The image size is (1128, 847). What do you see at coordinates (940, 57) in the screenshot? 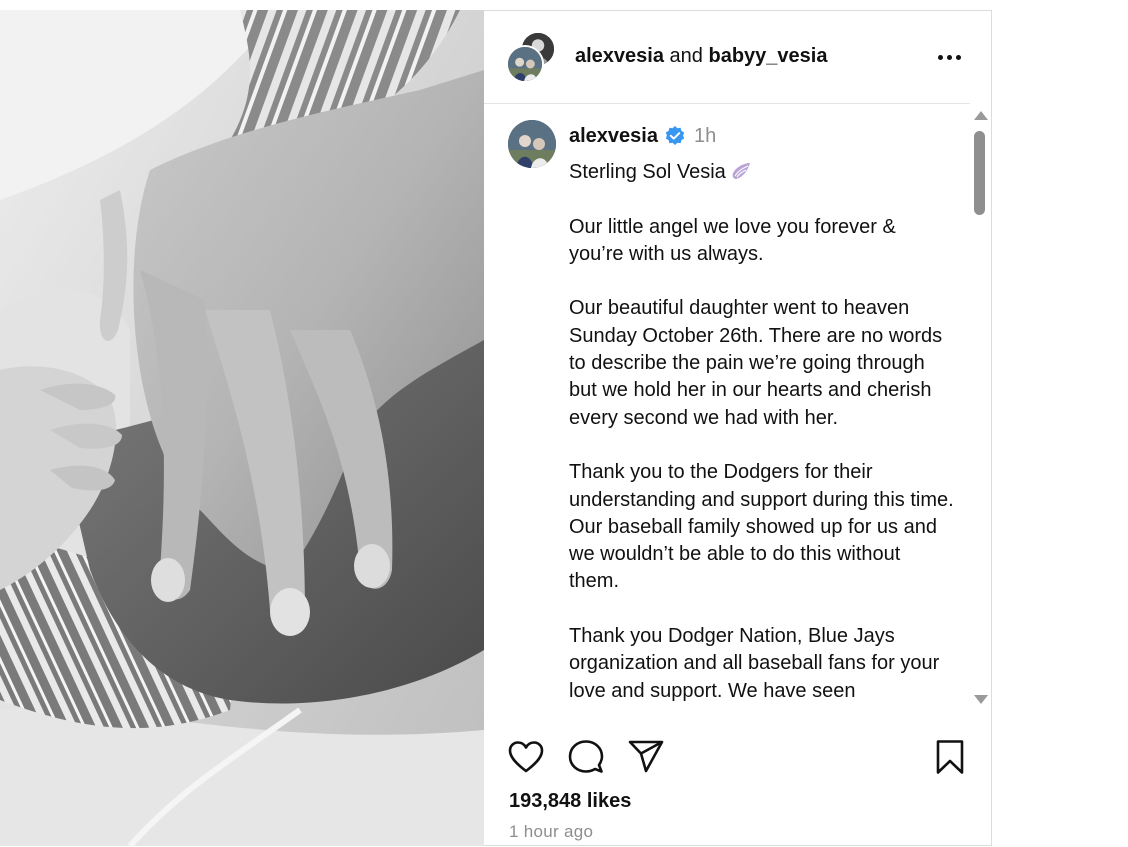
I see `more-options-icon` at bounding box center [940, 57].